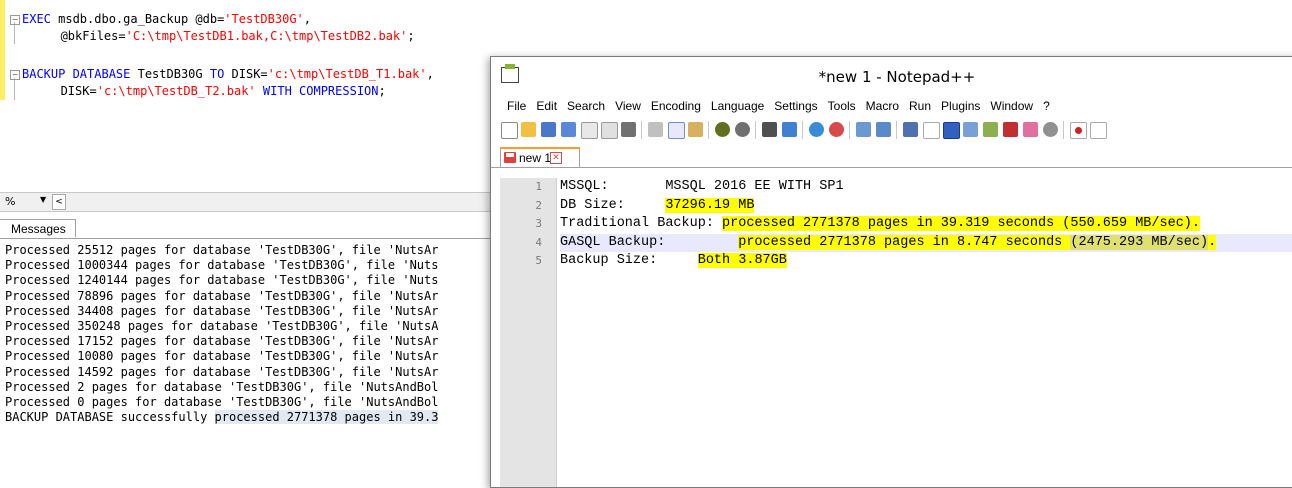 This screenshot has width=1292, height=488. Describe the element at coordinates (904, 242) in the screenshot. I see `highlighted-text: processed 2771378 pages in 8.747 seconds` at that location.